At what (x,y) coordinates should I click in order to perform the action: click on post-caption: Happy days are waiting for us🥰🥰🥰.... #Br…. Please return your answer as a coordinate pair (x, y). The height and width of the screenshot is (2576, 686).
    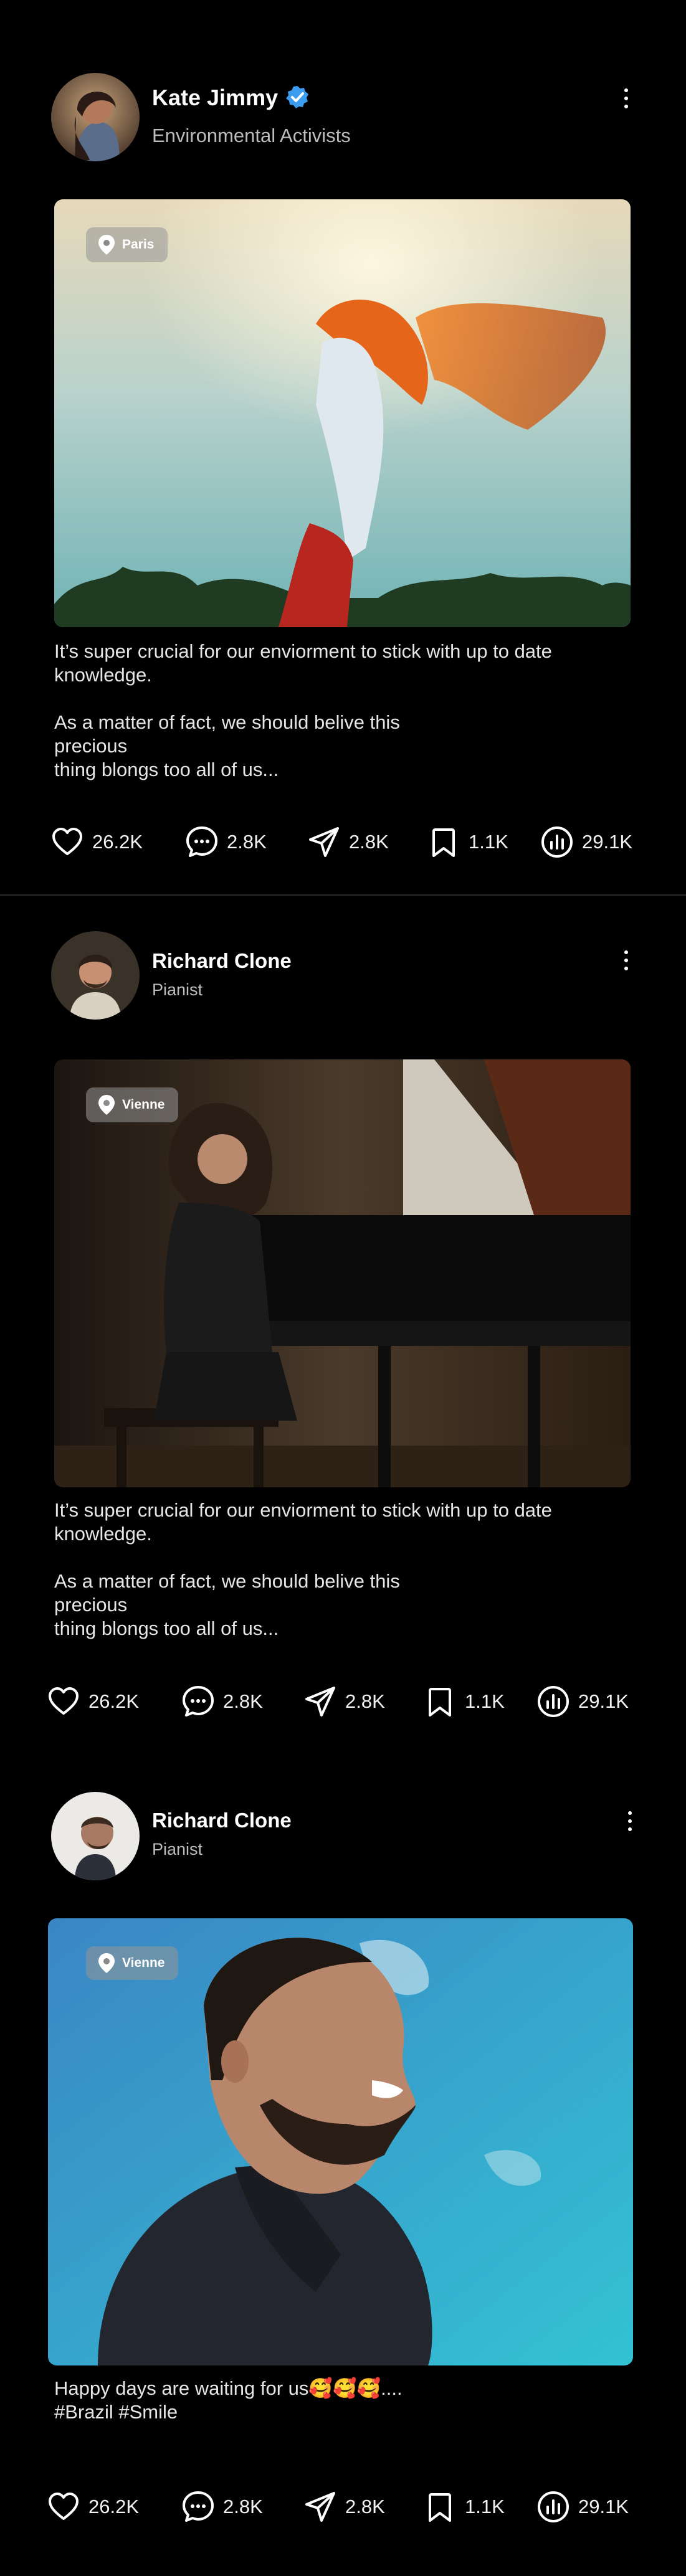
    Looking at the image, I should click on (303, 2401).